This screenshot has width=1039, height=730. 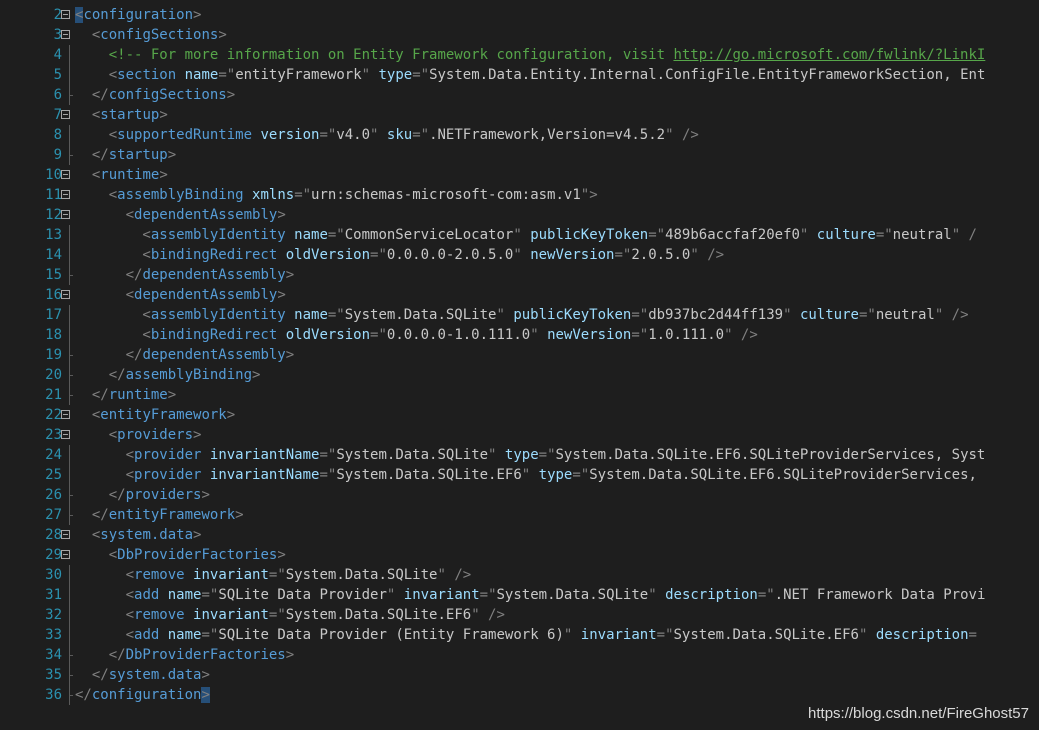 What do you see at coordinates (519, 375) in the screenshot?
I see `code-line: 20 </assemblyBinding>` at bounding box center [519, 375].